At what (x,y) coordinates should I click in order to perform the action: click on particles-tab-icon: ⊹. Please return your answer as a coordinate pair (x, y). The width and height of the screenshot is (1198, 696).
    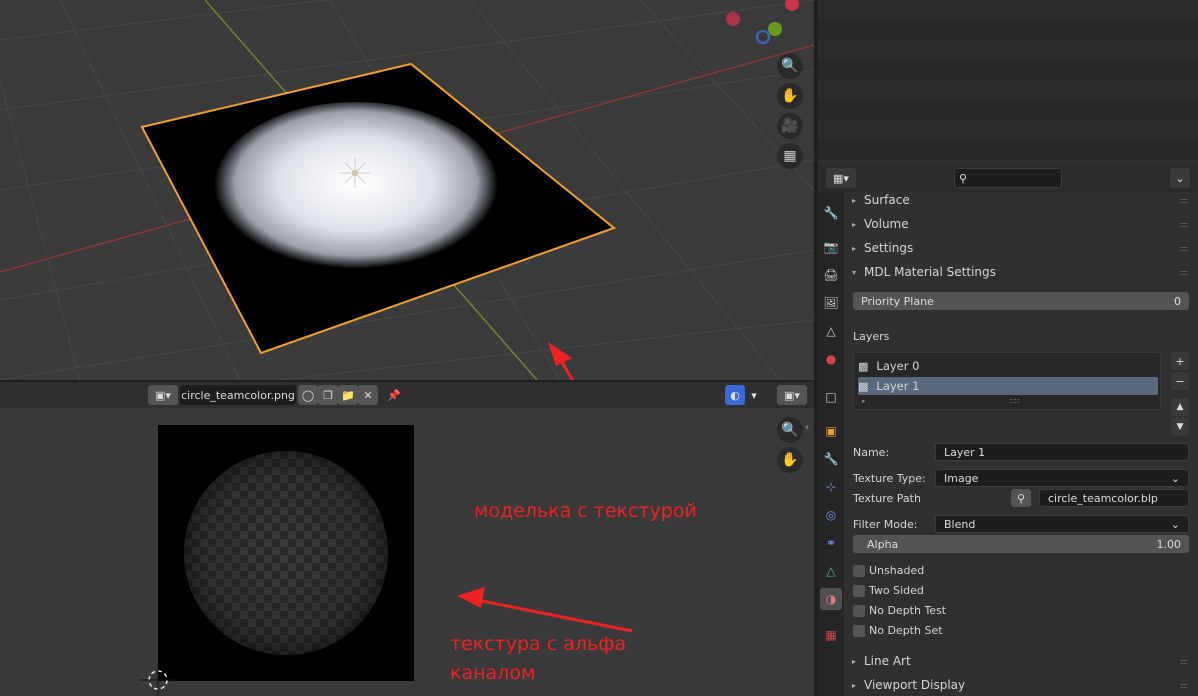
    Looking at the image, I should click on (831, 487).